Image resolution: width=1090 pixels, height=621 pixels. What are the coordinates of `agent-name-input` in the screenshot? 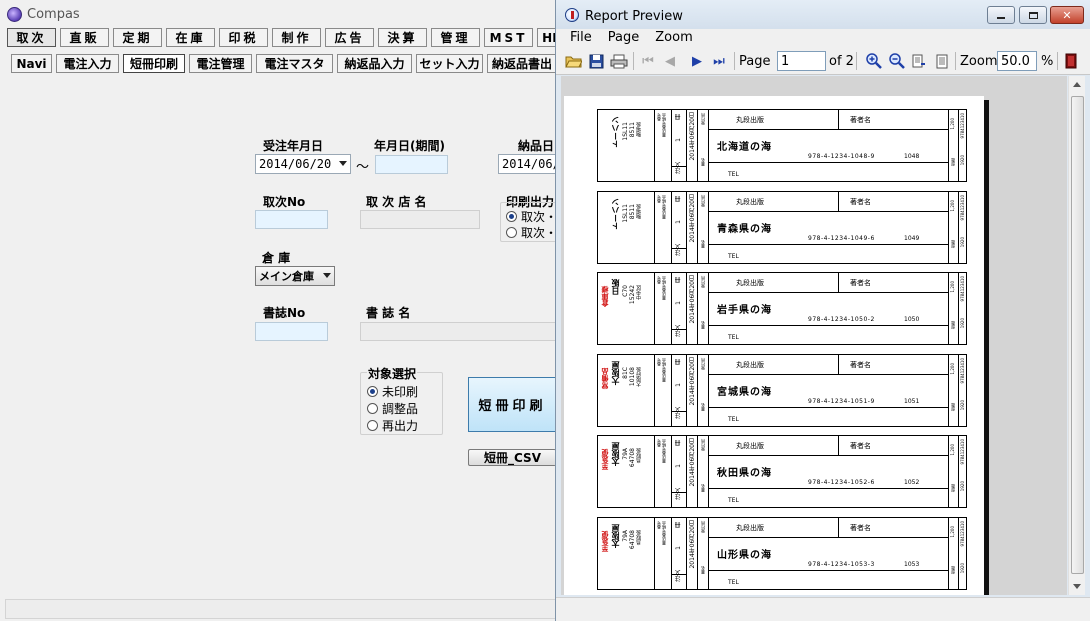 It's located at (420, 219).